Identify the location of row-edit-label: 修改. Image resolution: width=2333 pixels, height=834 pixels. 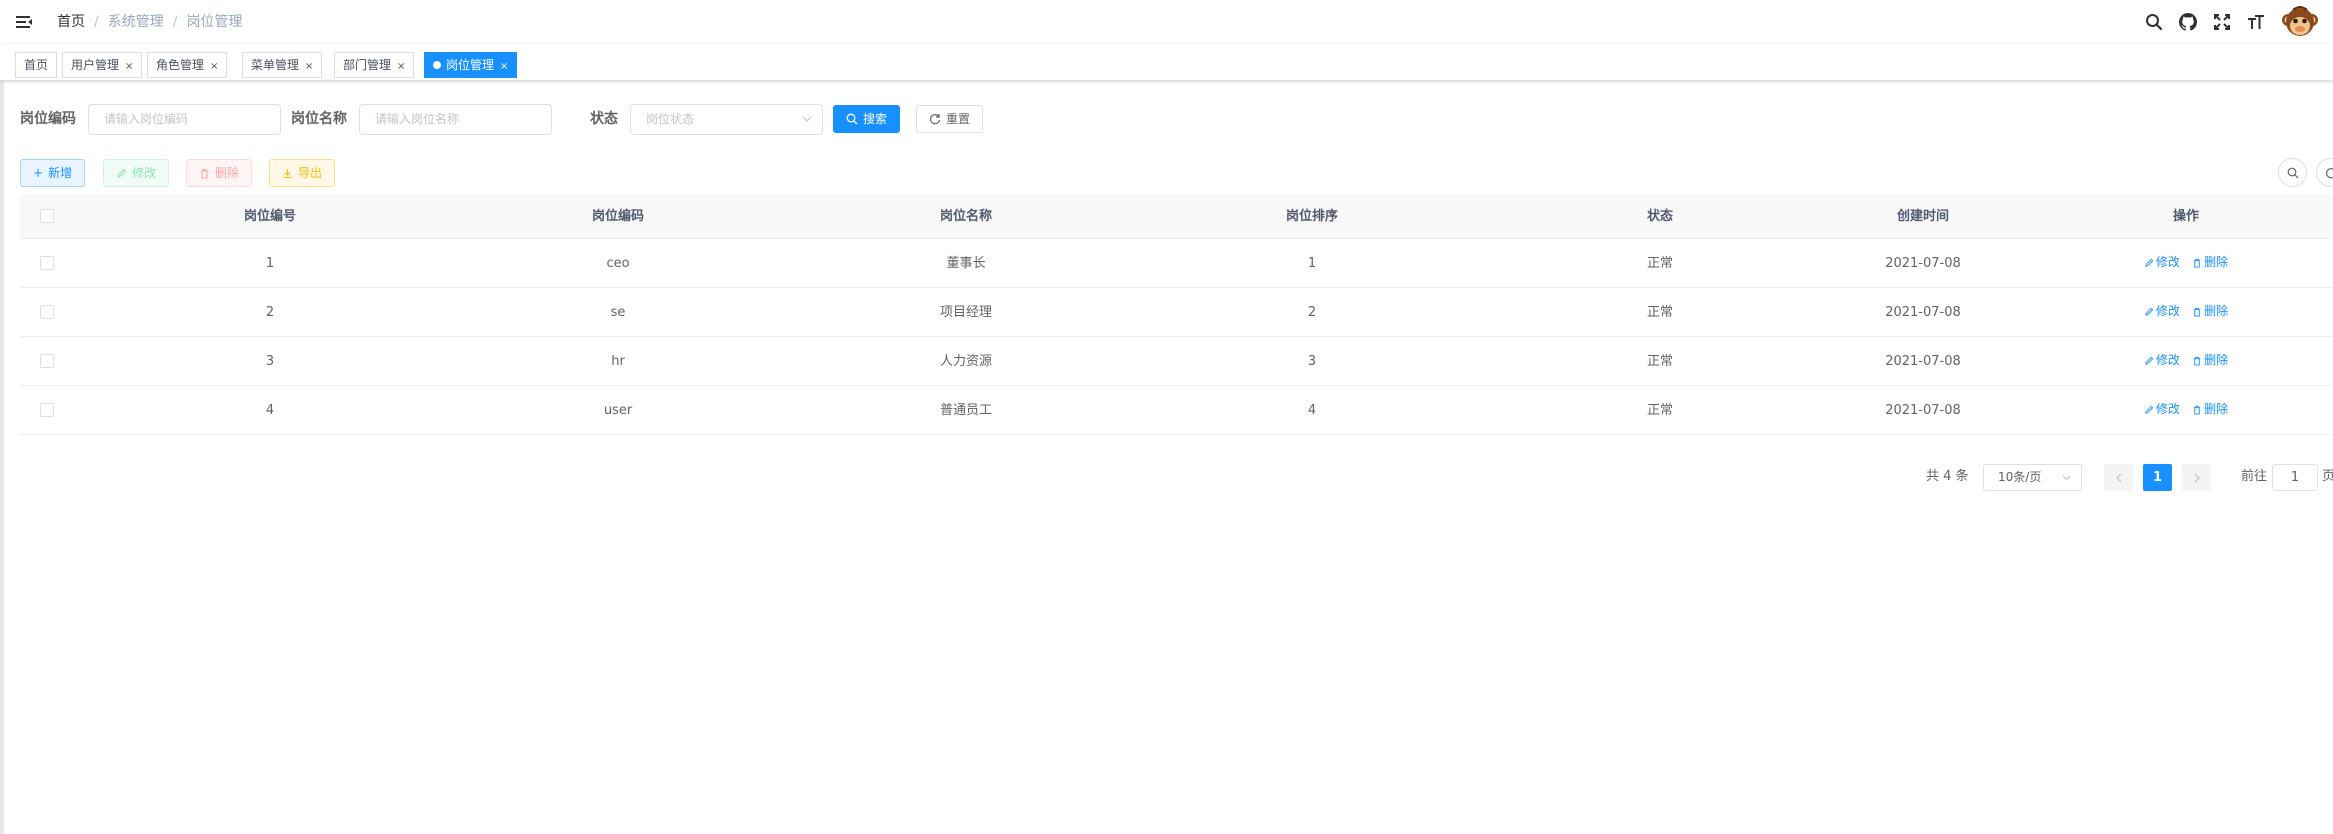
(2167, 311).